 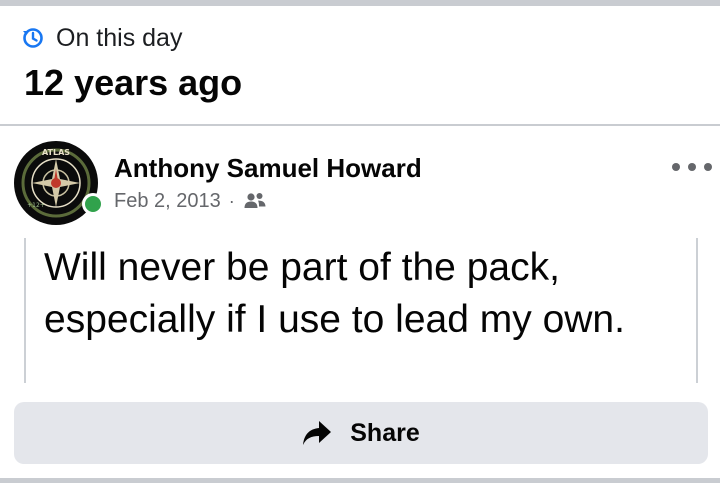 What do you see at coordinates (33, 38) in the screenshot?
I see `clock-rewind-icon` at bounding box center [33, 38].